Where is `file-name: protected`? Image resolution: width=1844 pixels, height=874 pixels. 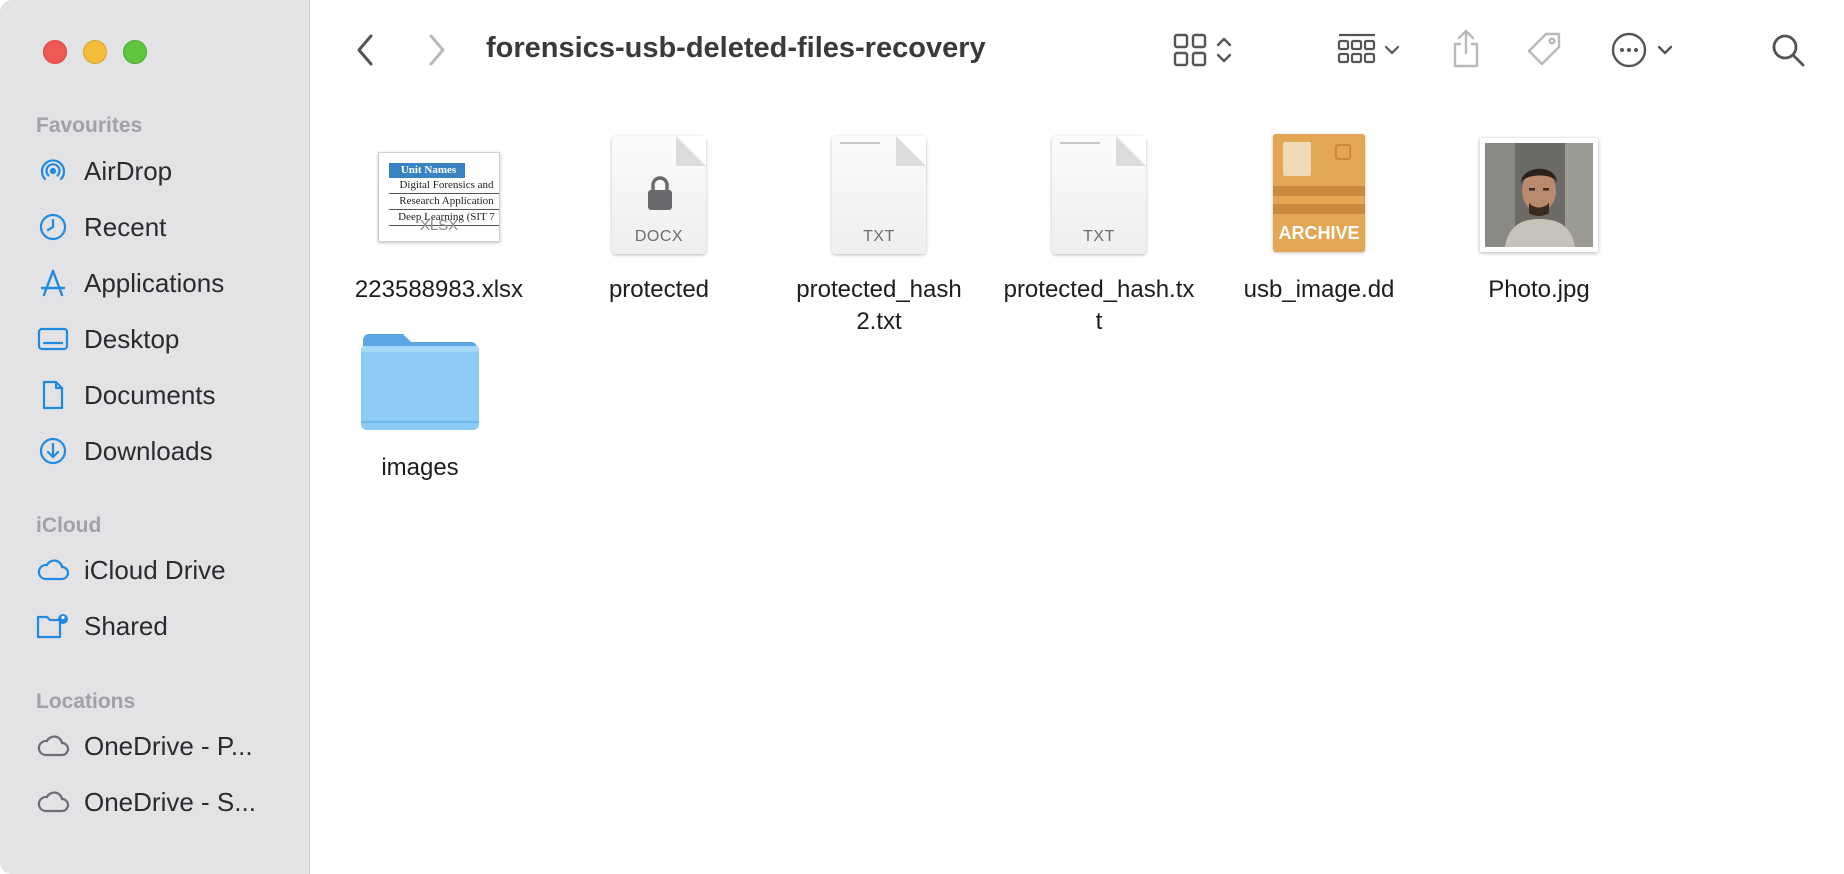 file-name: protected is located at coordinates (659, 289).